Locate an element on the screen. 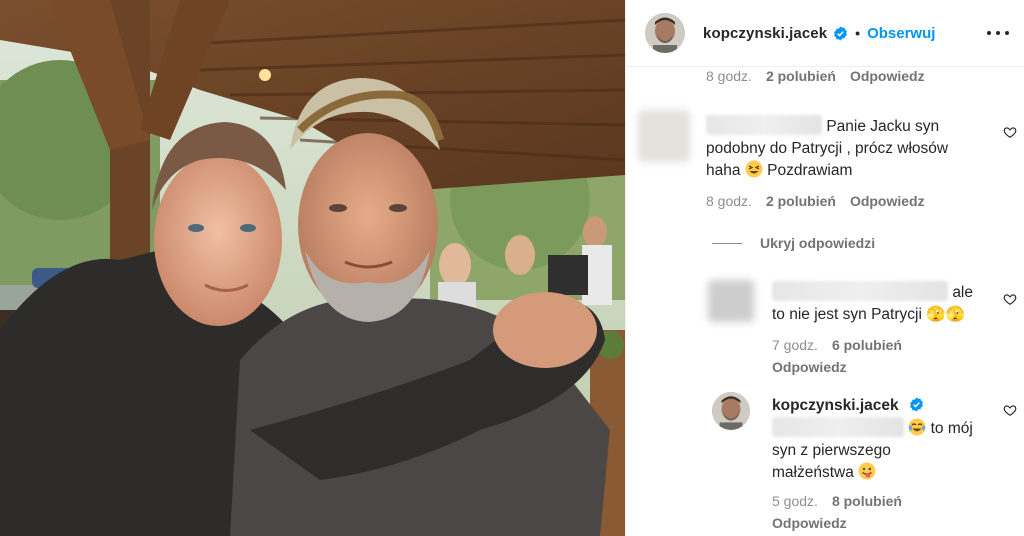  comment-line: Pozdrawiam is located at coordinates (810, 170).